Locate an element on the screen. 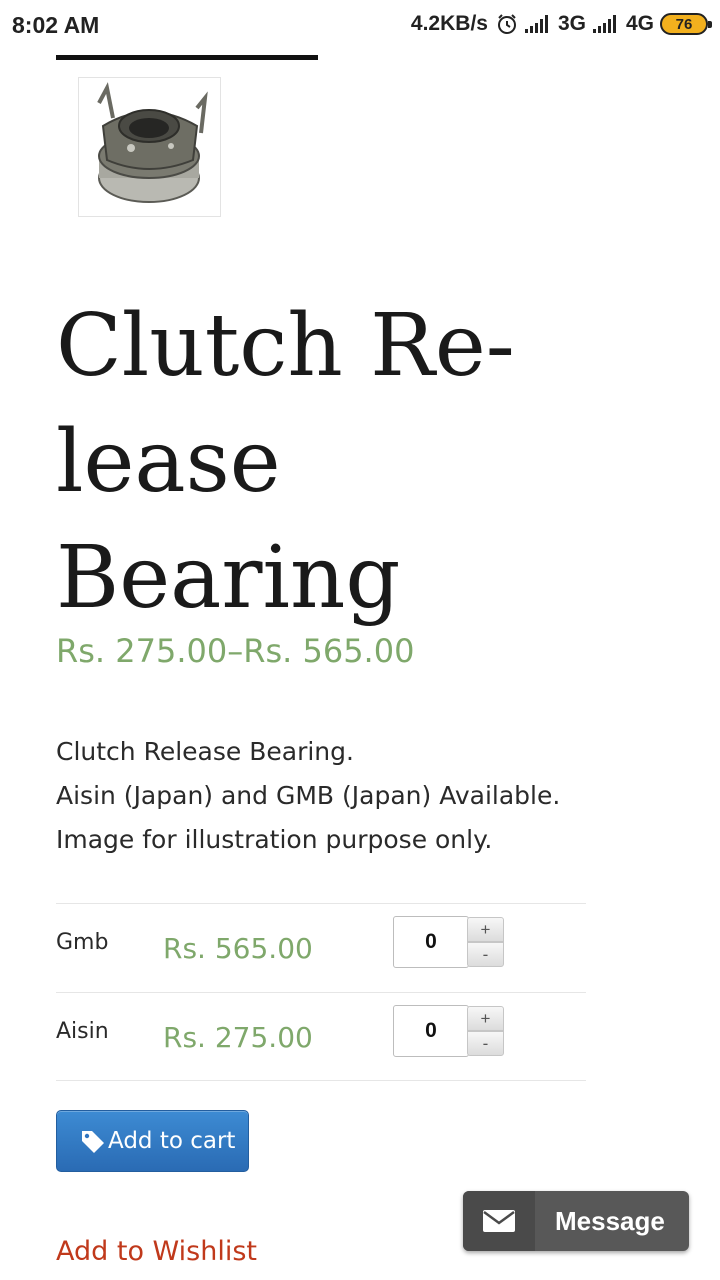 The width and height of the screenshot is (720, 1280). tag-icon is located at coordinates (93, 1142).